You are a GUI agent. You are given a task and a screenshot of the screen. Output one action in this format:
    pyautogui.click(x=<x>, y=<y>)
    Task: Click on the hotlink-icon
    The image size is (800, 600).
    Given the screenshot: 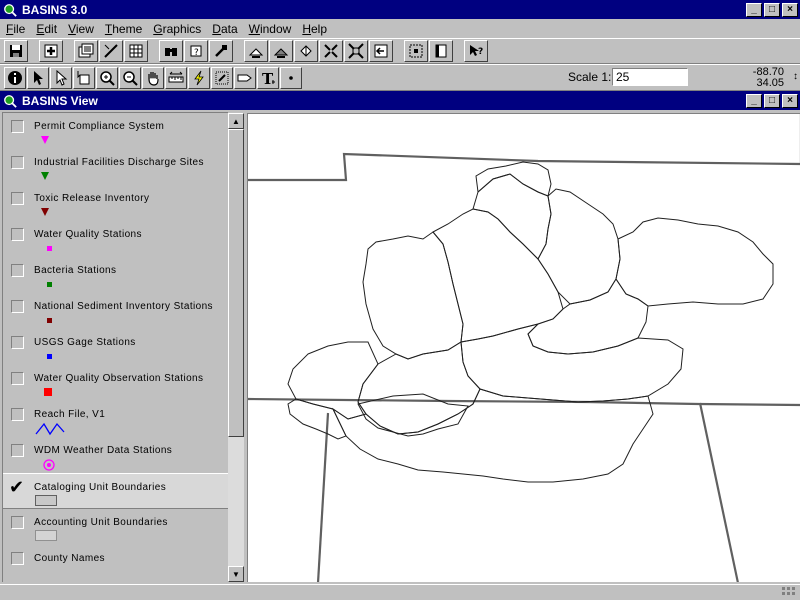 What is the action you would take?
    pyautogui.click(x=199, y=77)
    